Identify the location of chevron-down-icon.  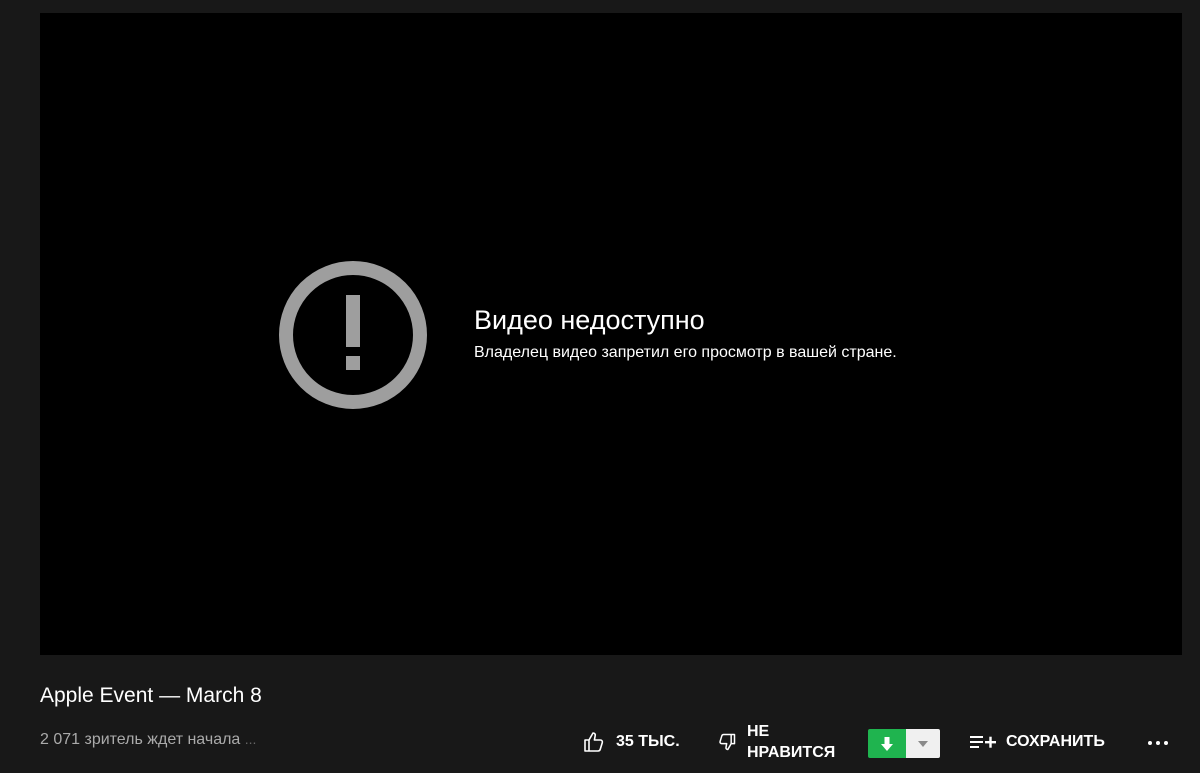
(923, 743).